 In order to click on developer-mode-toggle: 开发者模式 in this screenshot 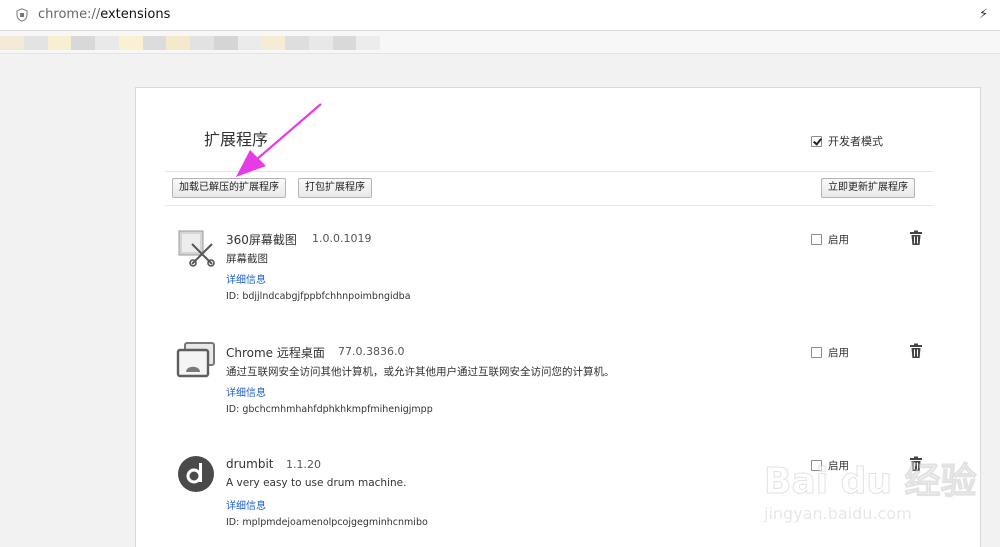, I will do `click(847, 141)`.